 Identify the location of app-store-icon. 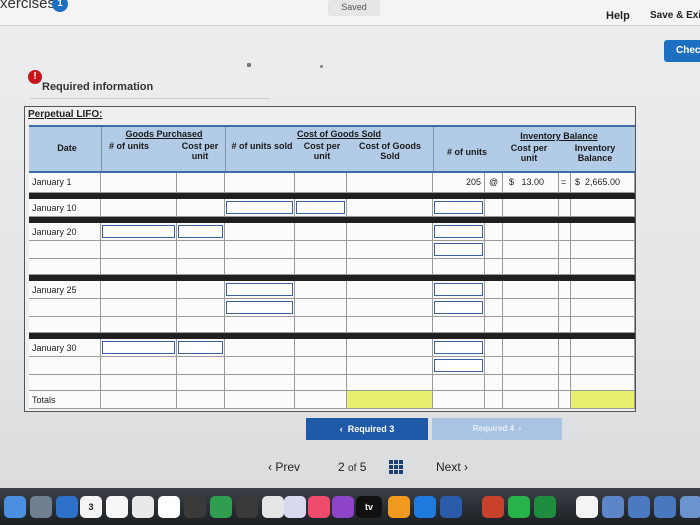
(425, 507).